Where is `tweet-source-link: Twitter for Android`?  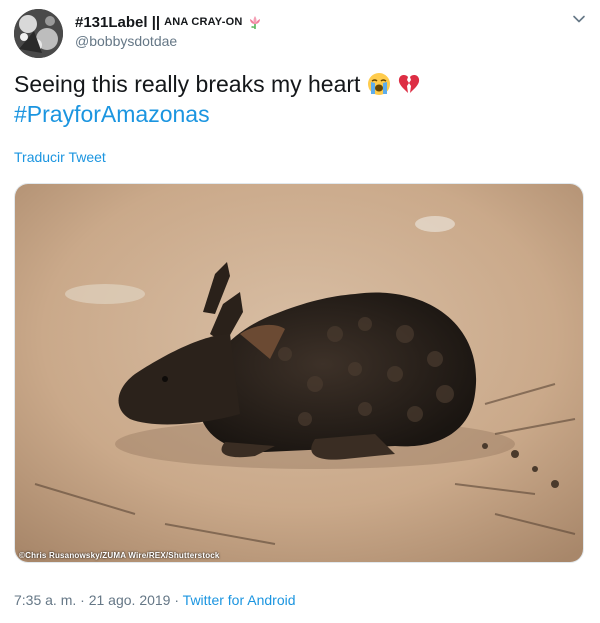 tweet-source-link: Twitter for Android is located at coordinates (239, 600).